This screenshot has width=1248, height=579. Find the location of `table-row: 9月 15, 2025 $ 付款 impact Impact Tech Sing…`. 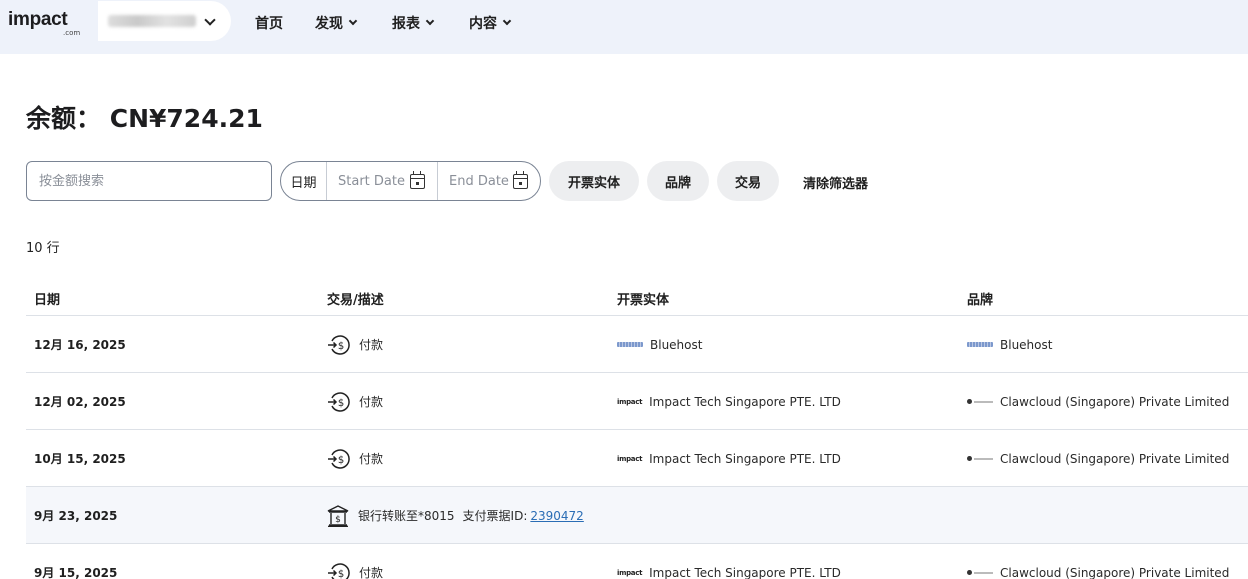

table-row: 9月 15, 2025 $ 付款 impact Impact Tech Sing… is located at coordinates (637, 561).